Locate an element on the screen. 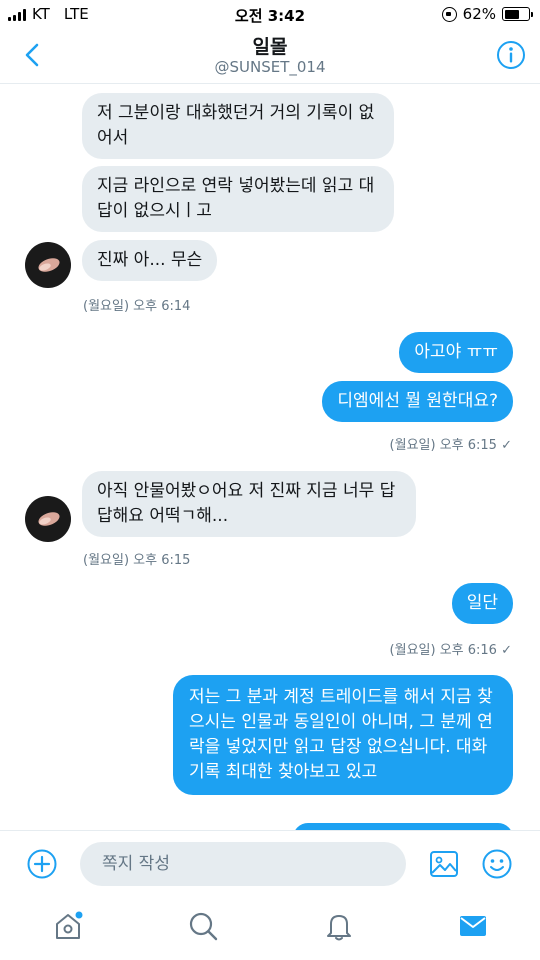  timestamp-text: (월요일) 오후 6:16 is located at coordinates (443, 650).